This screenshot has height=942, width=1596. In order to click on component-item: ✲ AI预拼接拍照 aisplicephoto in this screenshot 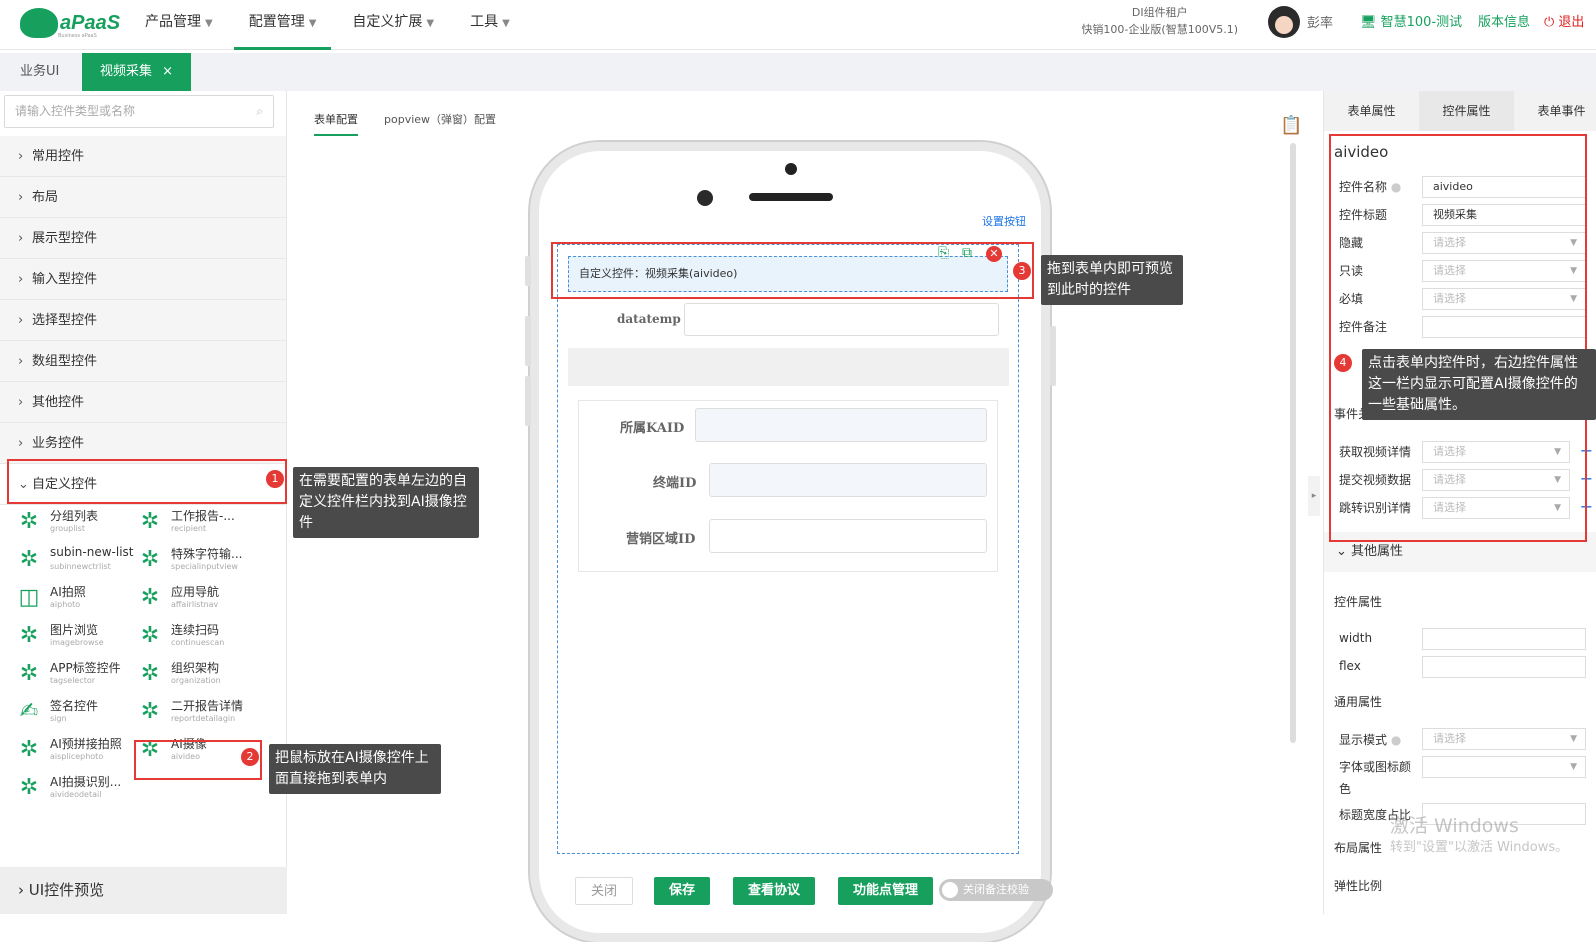, I will do `click(75, 750)`.